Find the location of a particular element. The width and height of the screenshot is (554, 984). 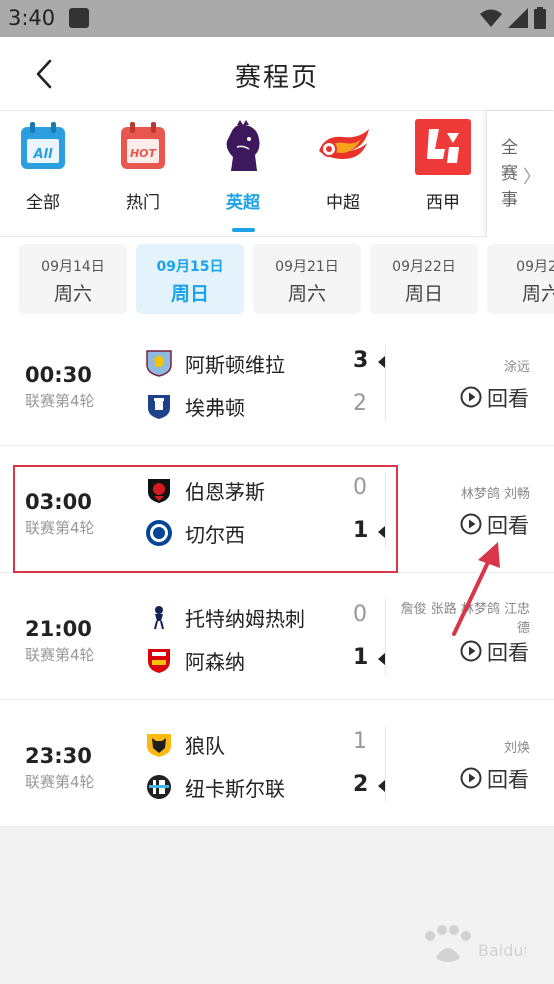

date-day: 09月15日 is located at coordinates (190, 267).